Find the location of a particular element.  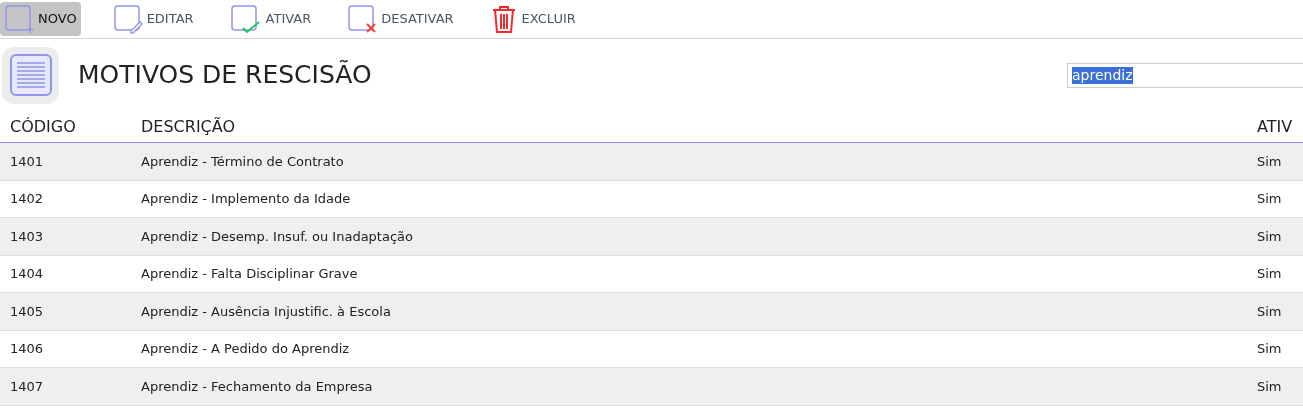

search-field: aprendiz is located at coordinates (1185, 75).